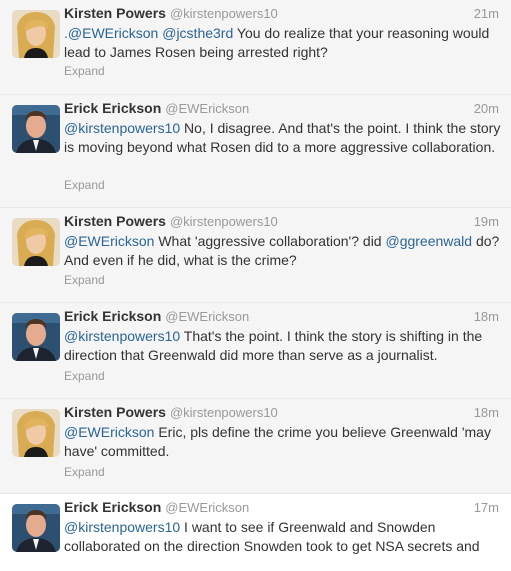 The height and width of the screenshot is (571, 511). I want to click on tweet-timestamp: 19m, so click(486, 221).